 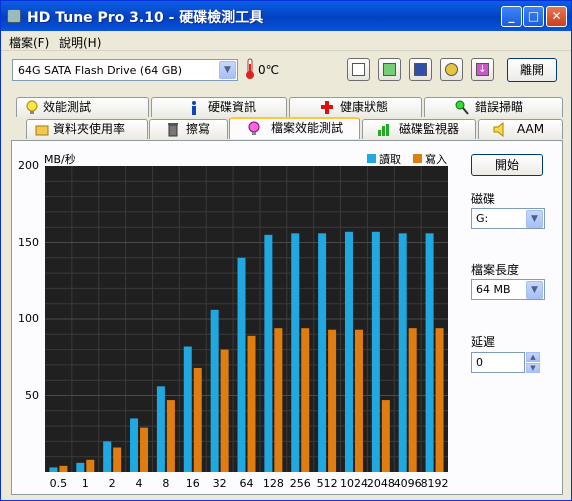 I want to click on y-tick-label: 200, so click(x=28, y=165).